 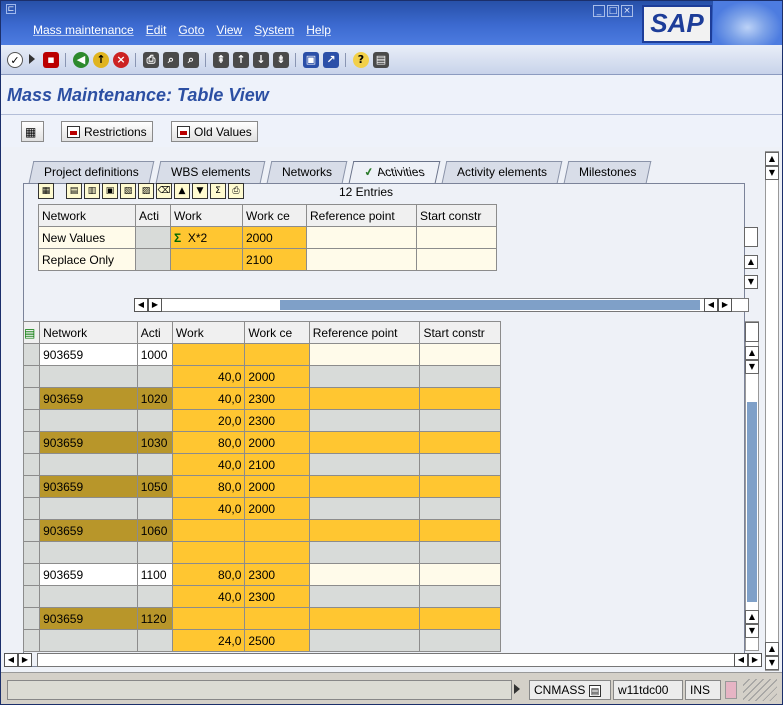 I want to click on filter-icon: ▼, so click(x=200, y=191).